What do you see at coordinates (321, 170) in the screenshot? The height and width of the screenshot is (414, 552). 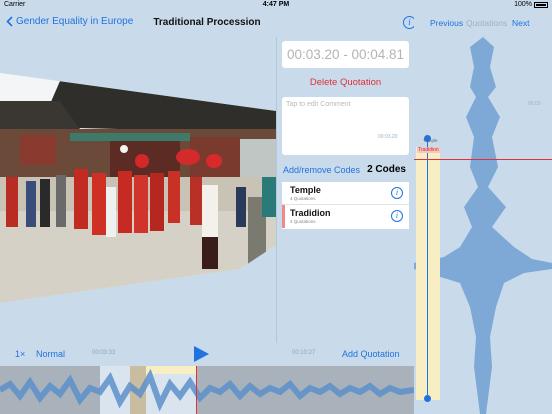 I see `add-remove-codes-button: Add/remove Codes` at bounding box center [321, 170].